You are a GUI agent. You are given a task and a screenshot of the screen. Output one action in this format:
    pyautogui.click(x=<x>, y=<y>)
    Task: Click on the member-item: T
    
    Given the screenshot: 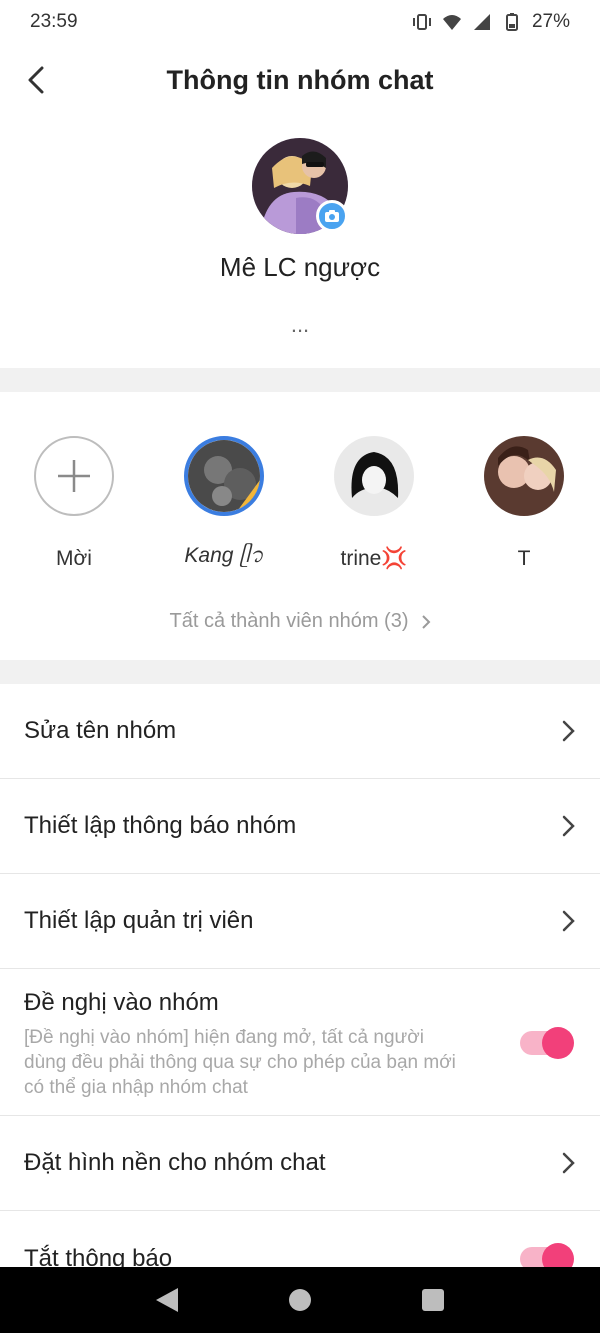 What is the action you would take?
    pyautogui.click(x=524, y=504)
    